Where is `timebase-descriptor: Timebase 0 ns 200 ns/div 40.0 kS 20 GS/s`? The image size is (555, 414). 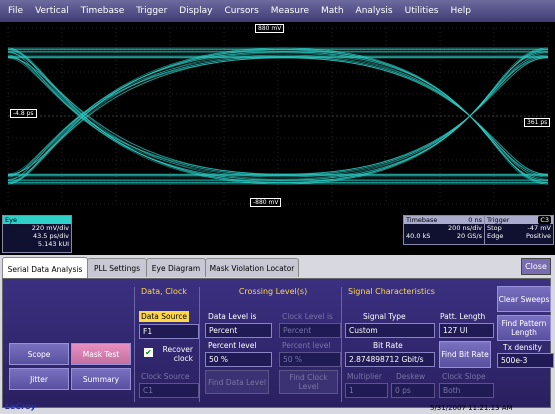 timebase-descriptor: Timebase 0 ns 200 ns/div 40.0 kS 20 GS/s is located at coordinates (444, 230).